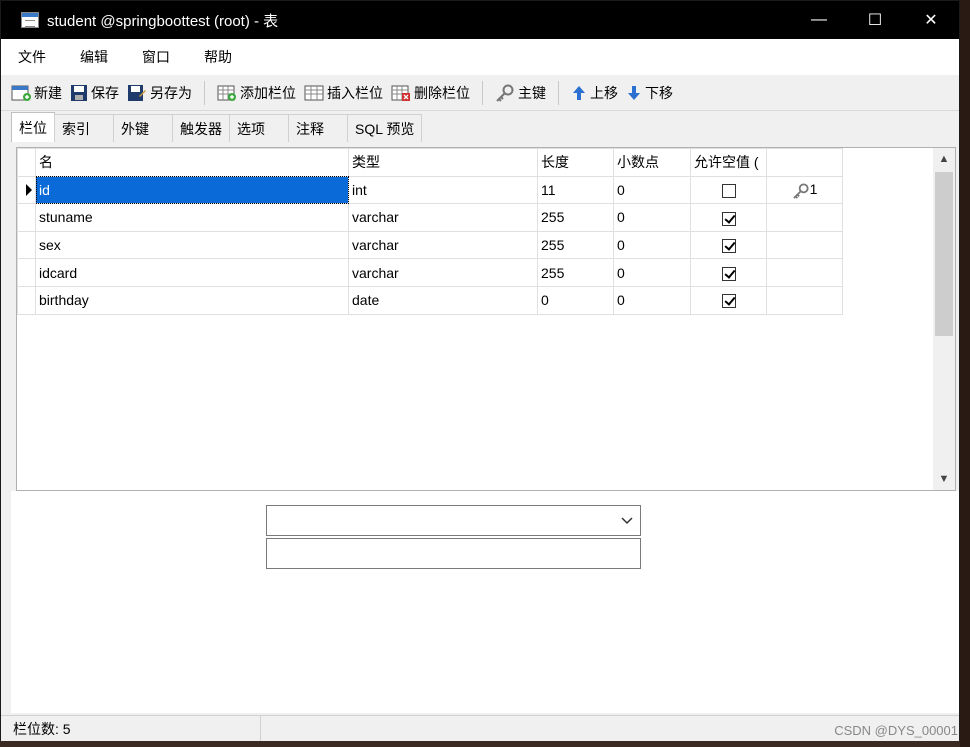 This screenshot has height=747, width=970. Describe the element at coordinates (32, 57) in the screenshot. I see `menu-file: 文件` at that location.